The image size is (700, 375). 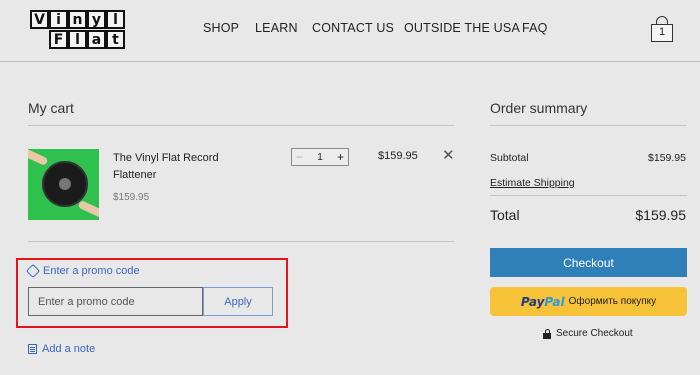 I want to click on cart-count: 1, so click(x=662, y=32).